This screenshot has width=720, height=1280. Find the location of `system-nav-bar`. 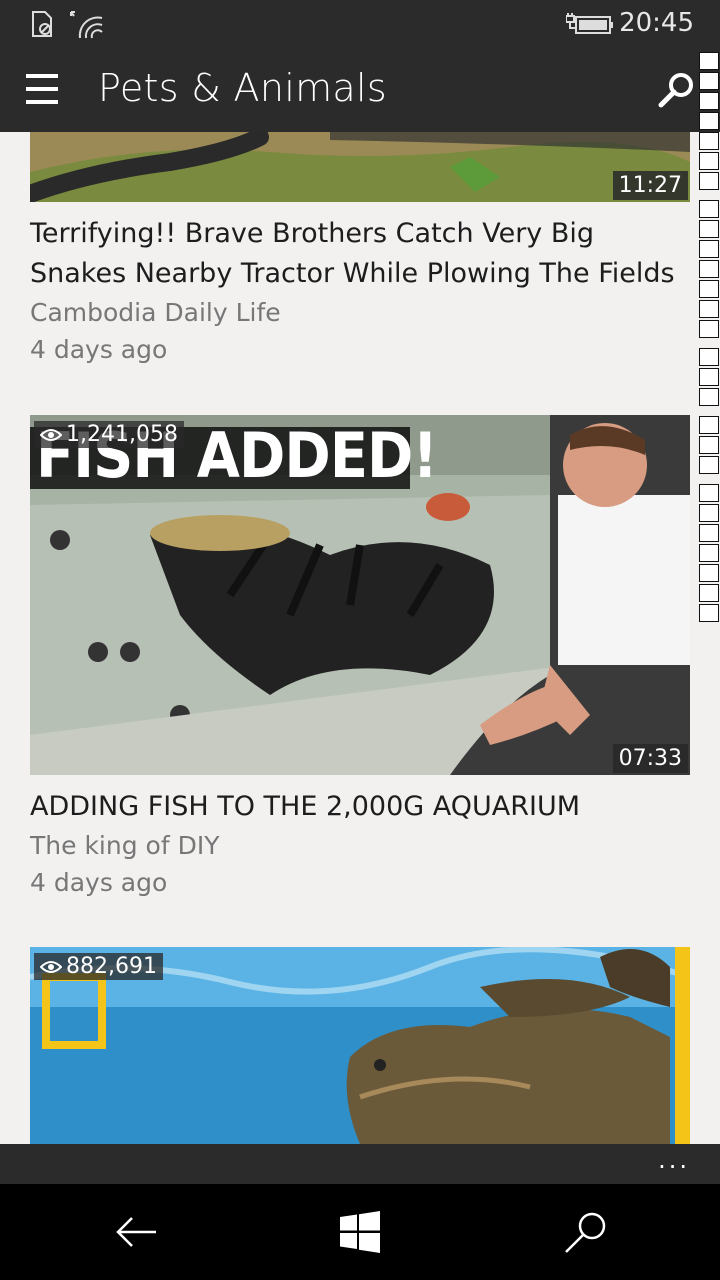

system-nav-bar is located at coordinates (360, 1232).